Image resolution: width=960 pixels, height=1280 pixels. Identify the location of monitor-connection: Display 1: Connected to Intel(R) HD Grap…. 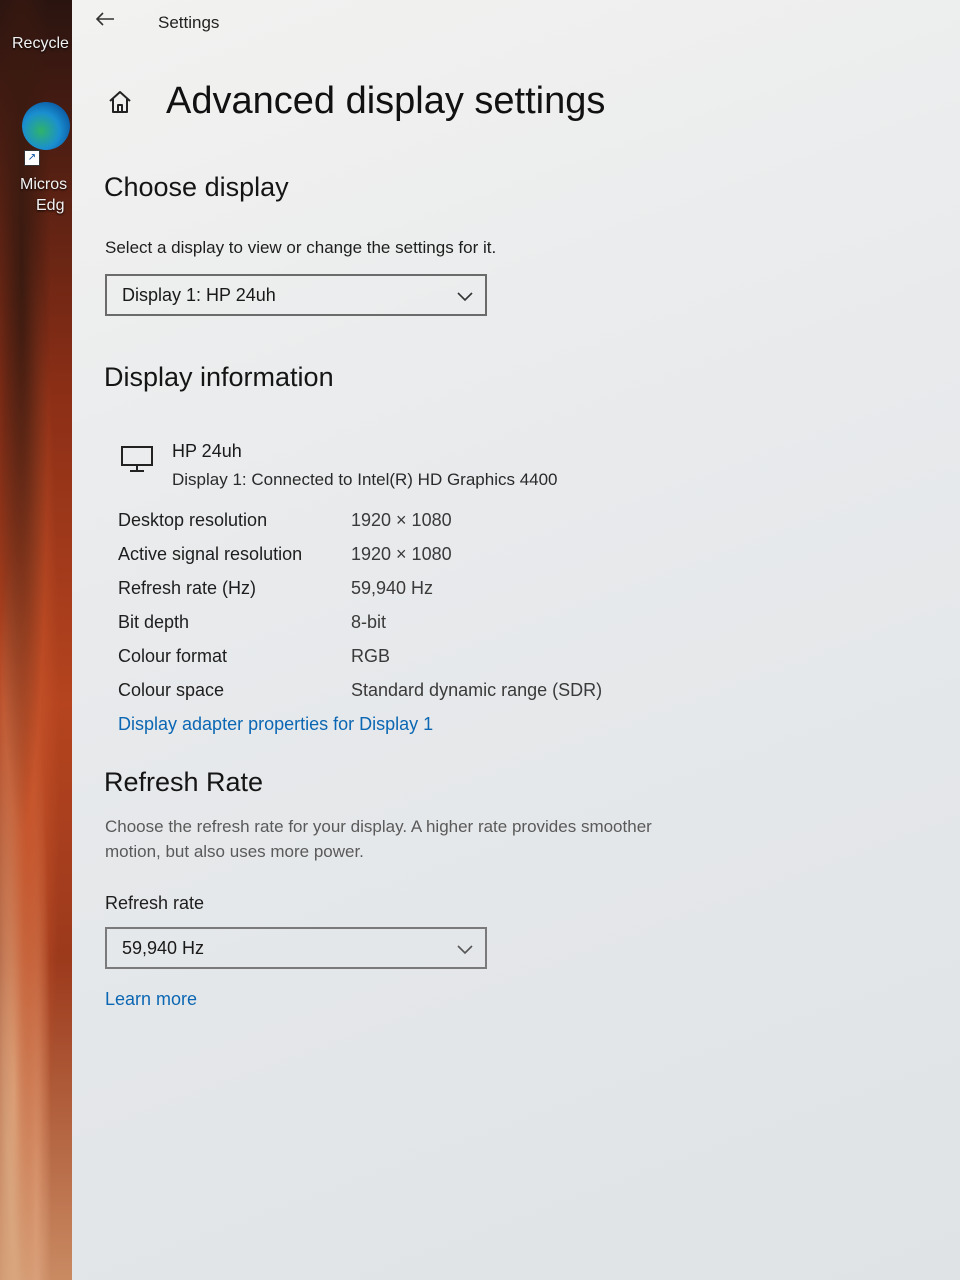
(365, 479).